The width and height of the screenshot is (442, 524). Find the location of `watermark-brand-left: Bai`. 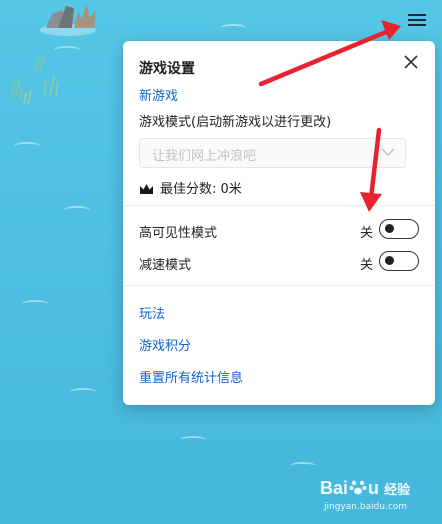

watermark-brand-left: Bai is located at coordinates (334, 488).